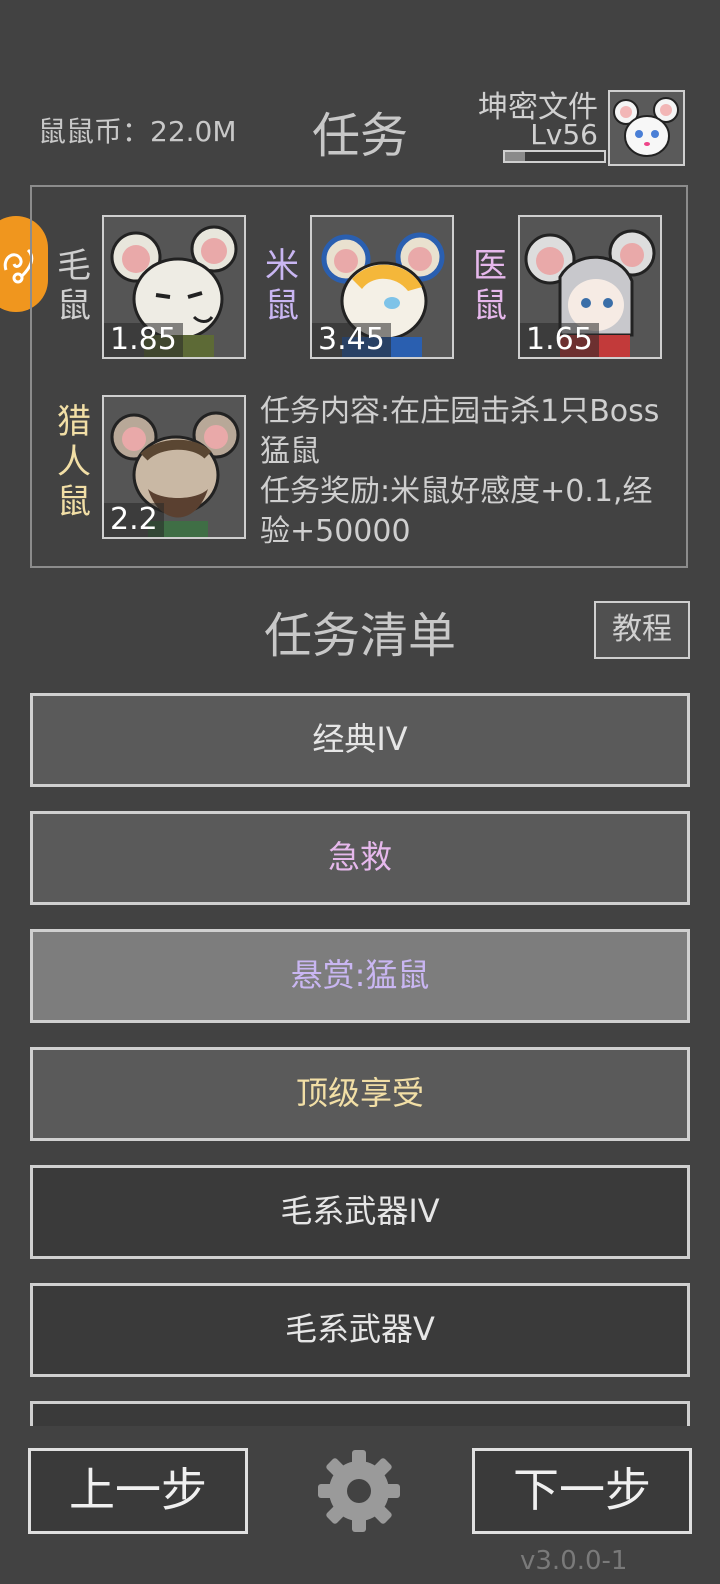 This screenshot has height=1584, width=720. Describe the element at coordinates (360, 976) in the screenshot. I see `quest-item-selected: 悬赏:猛鼠` at that location.